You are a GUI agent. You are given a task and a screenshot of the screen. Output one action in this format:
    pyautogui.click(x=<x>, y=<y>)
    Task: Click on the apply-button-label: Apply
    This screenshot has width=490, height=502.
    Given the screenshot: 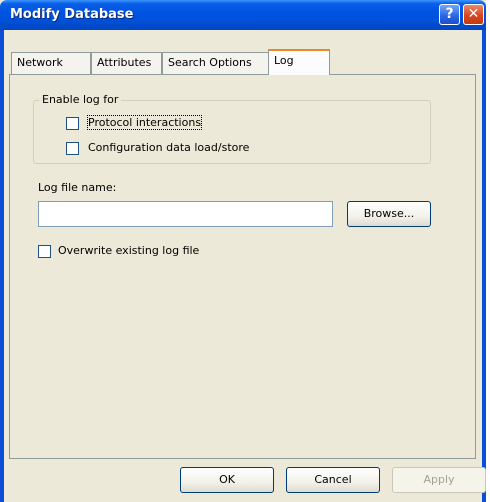 What is the action you would take?
    pyautogui.click(x=439, y=479)
    